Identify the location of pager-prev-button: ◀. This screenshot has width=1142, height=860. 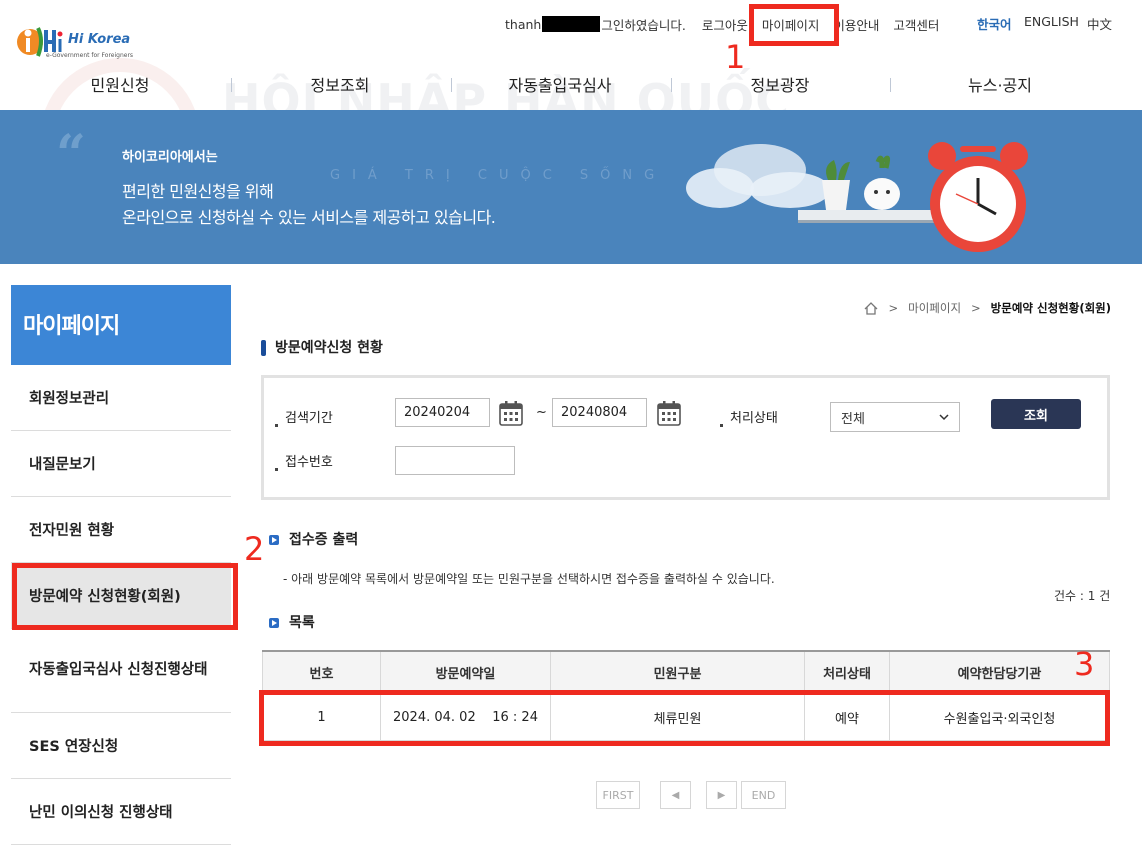
(675, 795).